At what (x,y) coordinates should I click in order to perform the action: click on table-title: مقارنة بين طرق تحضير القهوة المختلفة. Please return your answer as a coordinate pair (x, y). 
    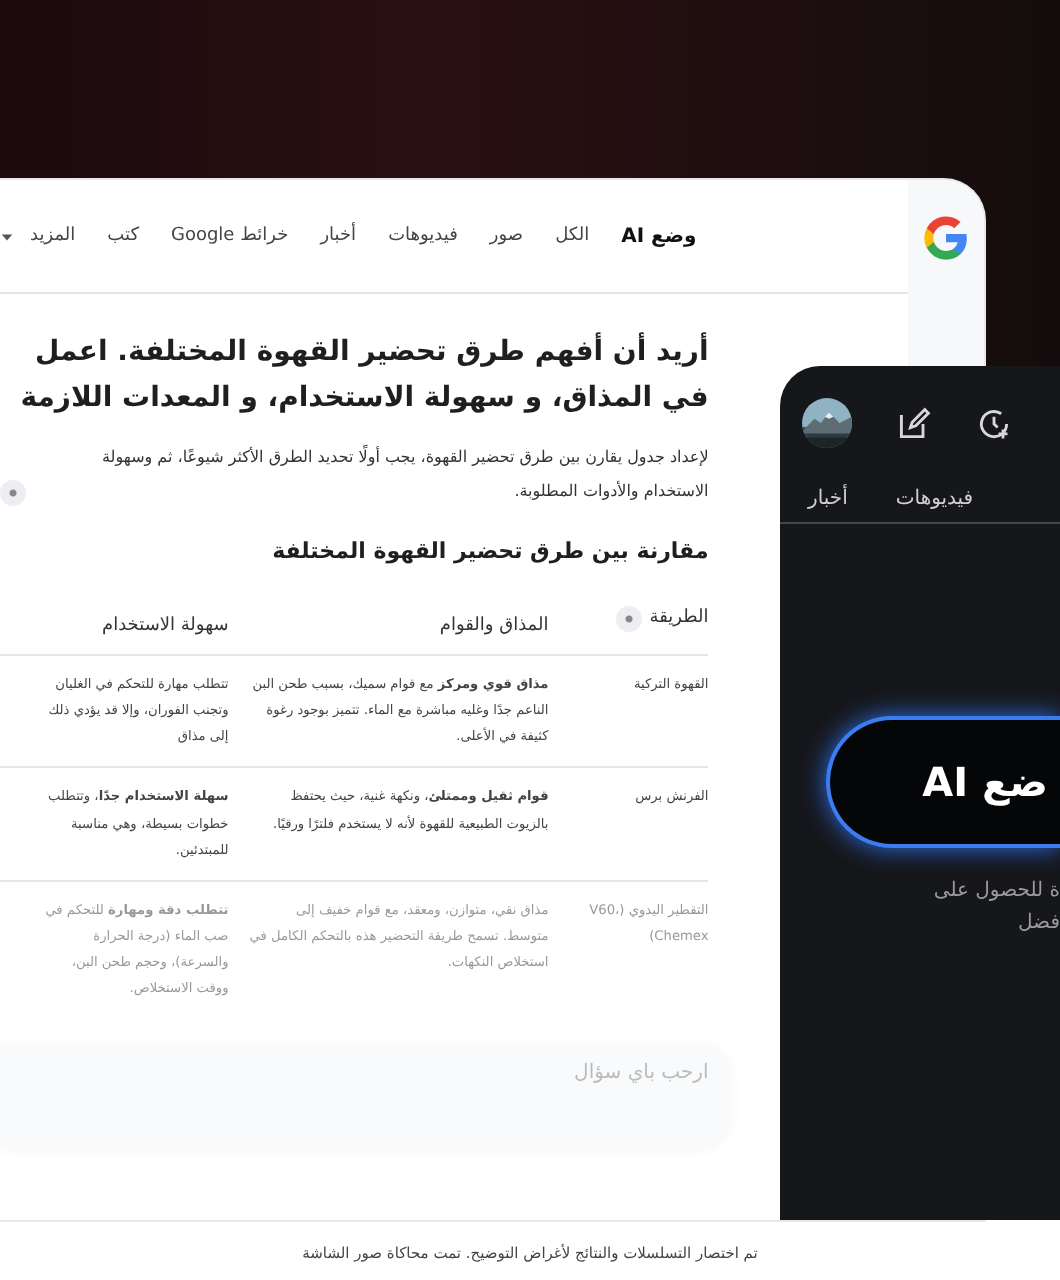
    Looking at the image, I should click on (489, 550).